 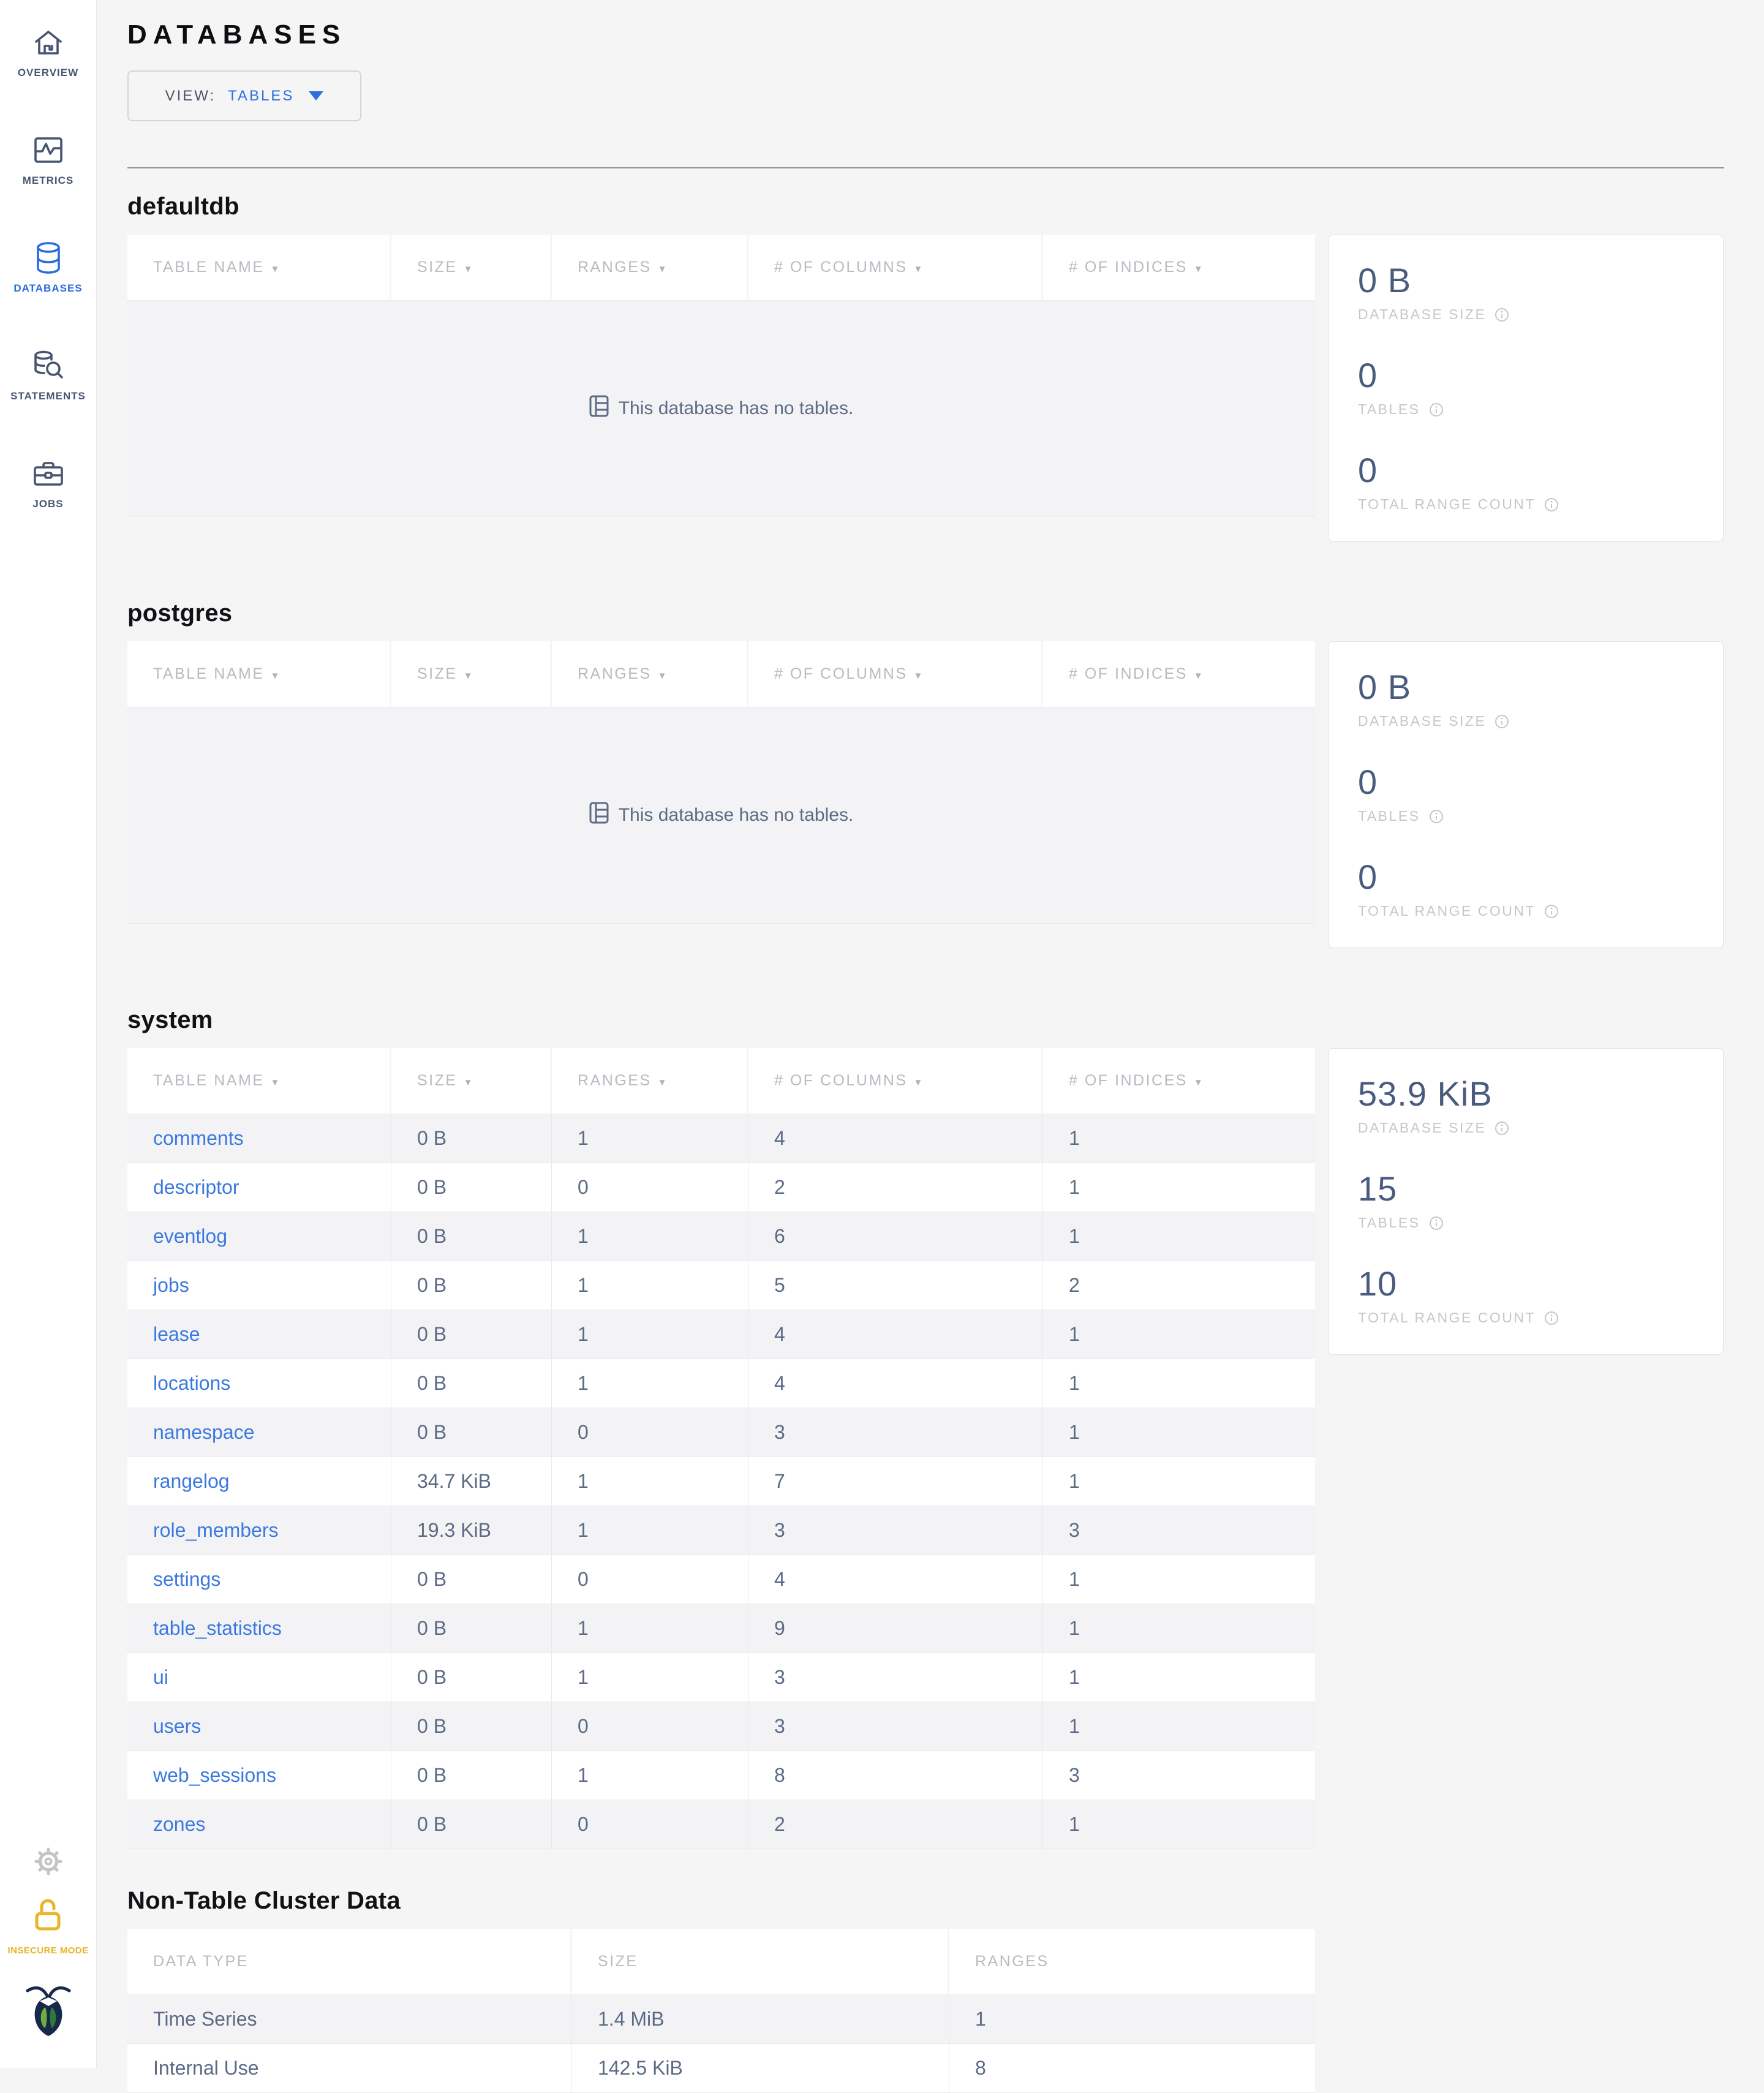 I want to click on table-grid-icon, so click(x=599, y=815).